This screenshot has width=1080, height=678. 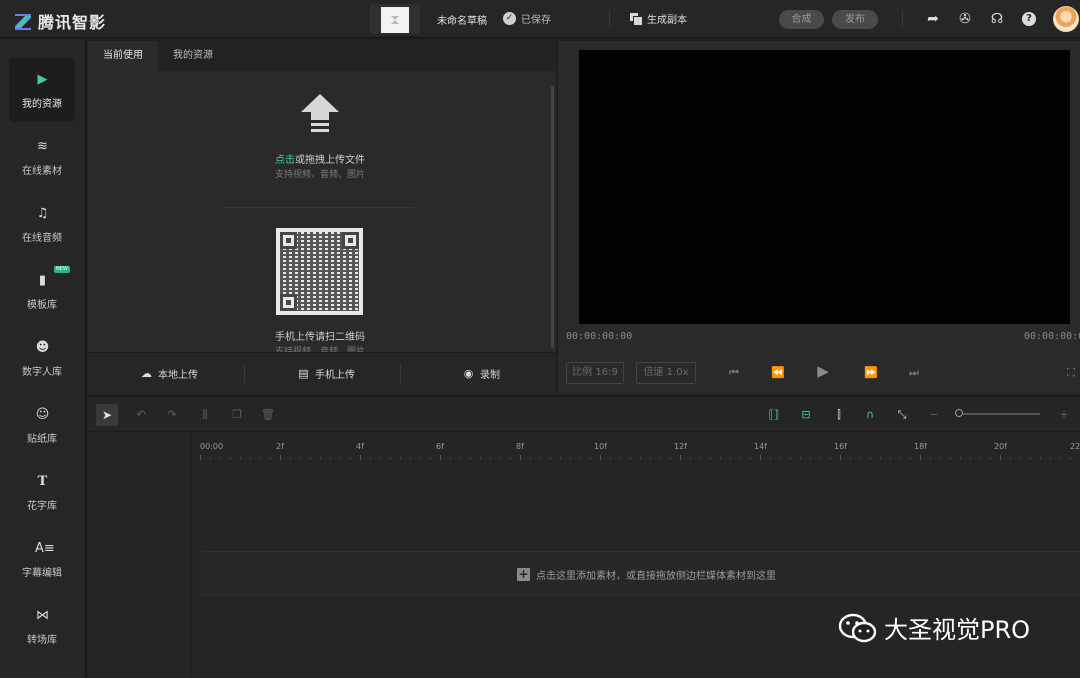 What do you see at coordinates (658, 18) in the screenshot?
I see `generate-copy-button: 生成副本` at bounding box center [658, 18].